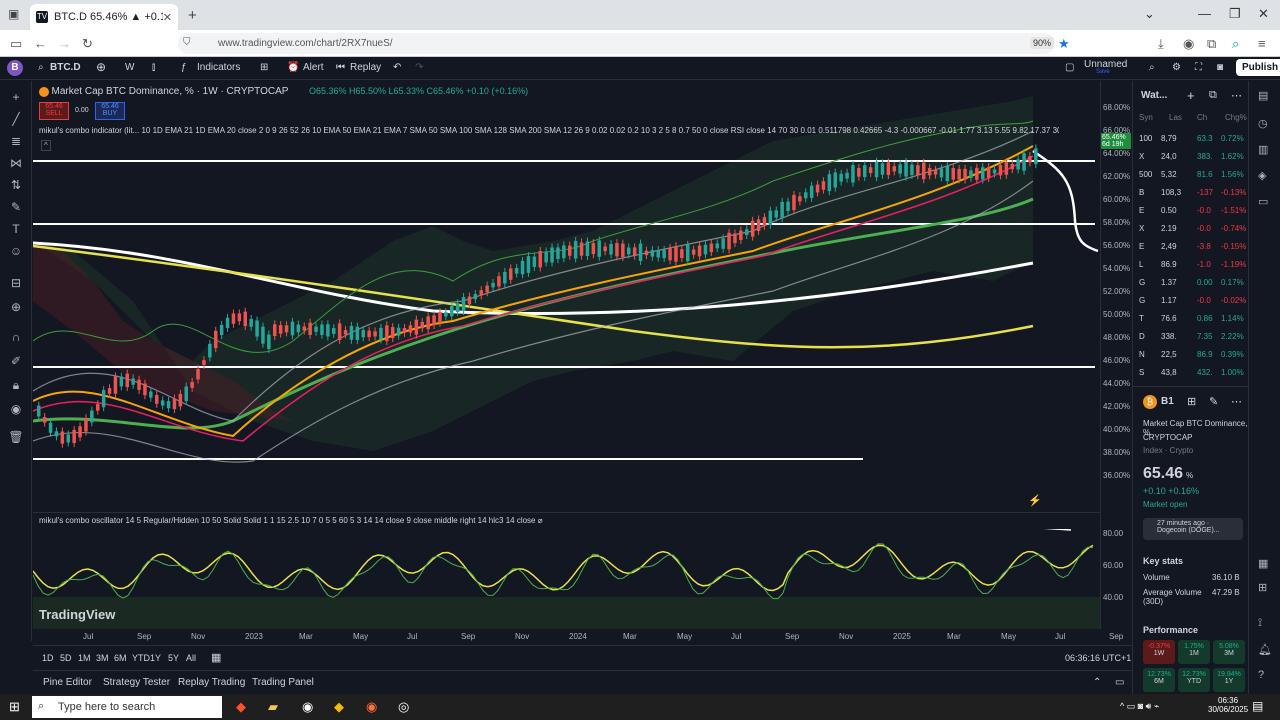 This screenshot has height=720, width=1280. Describe the element at coordinates (1188, 44) in the screenshot. I see `account-icon: ◉` at that location.